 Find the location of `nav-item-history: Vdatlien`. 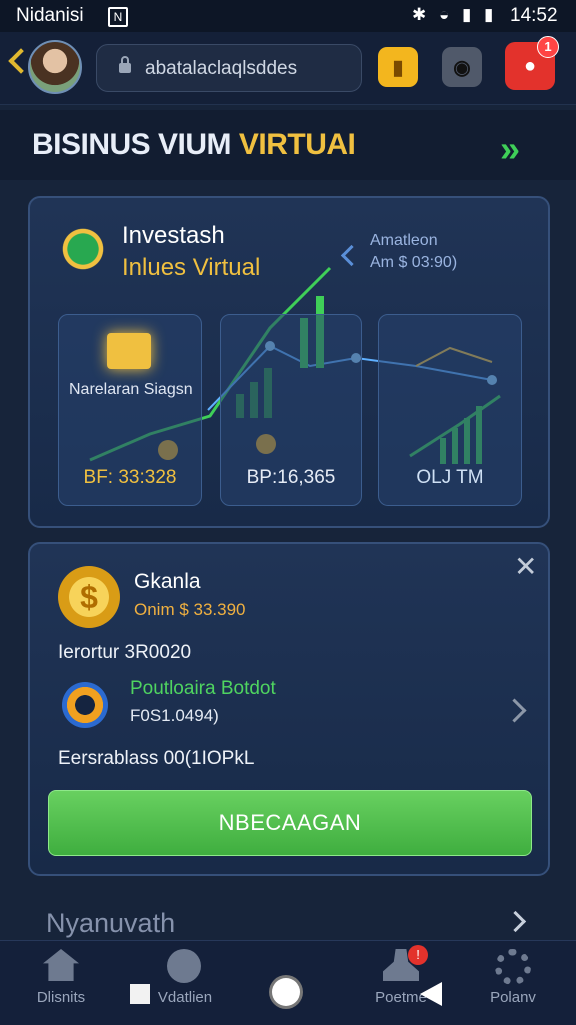

nav-item-history: Vdatlien is located at coordinates (185, 983).